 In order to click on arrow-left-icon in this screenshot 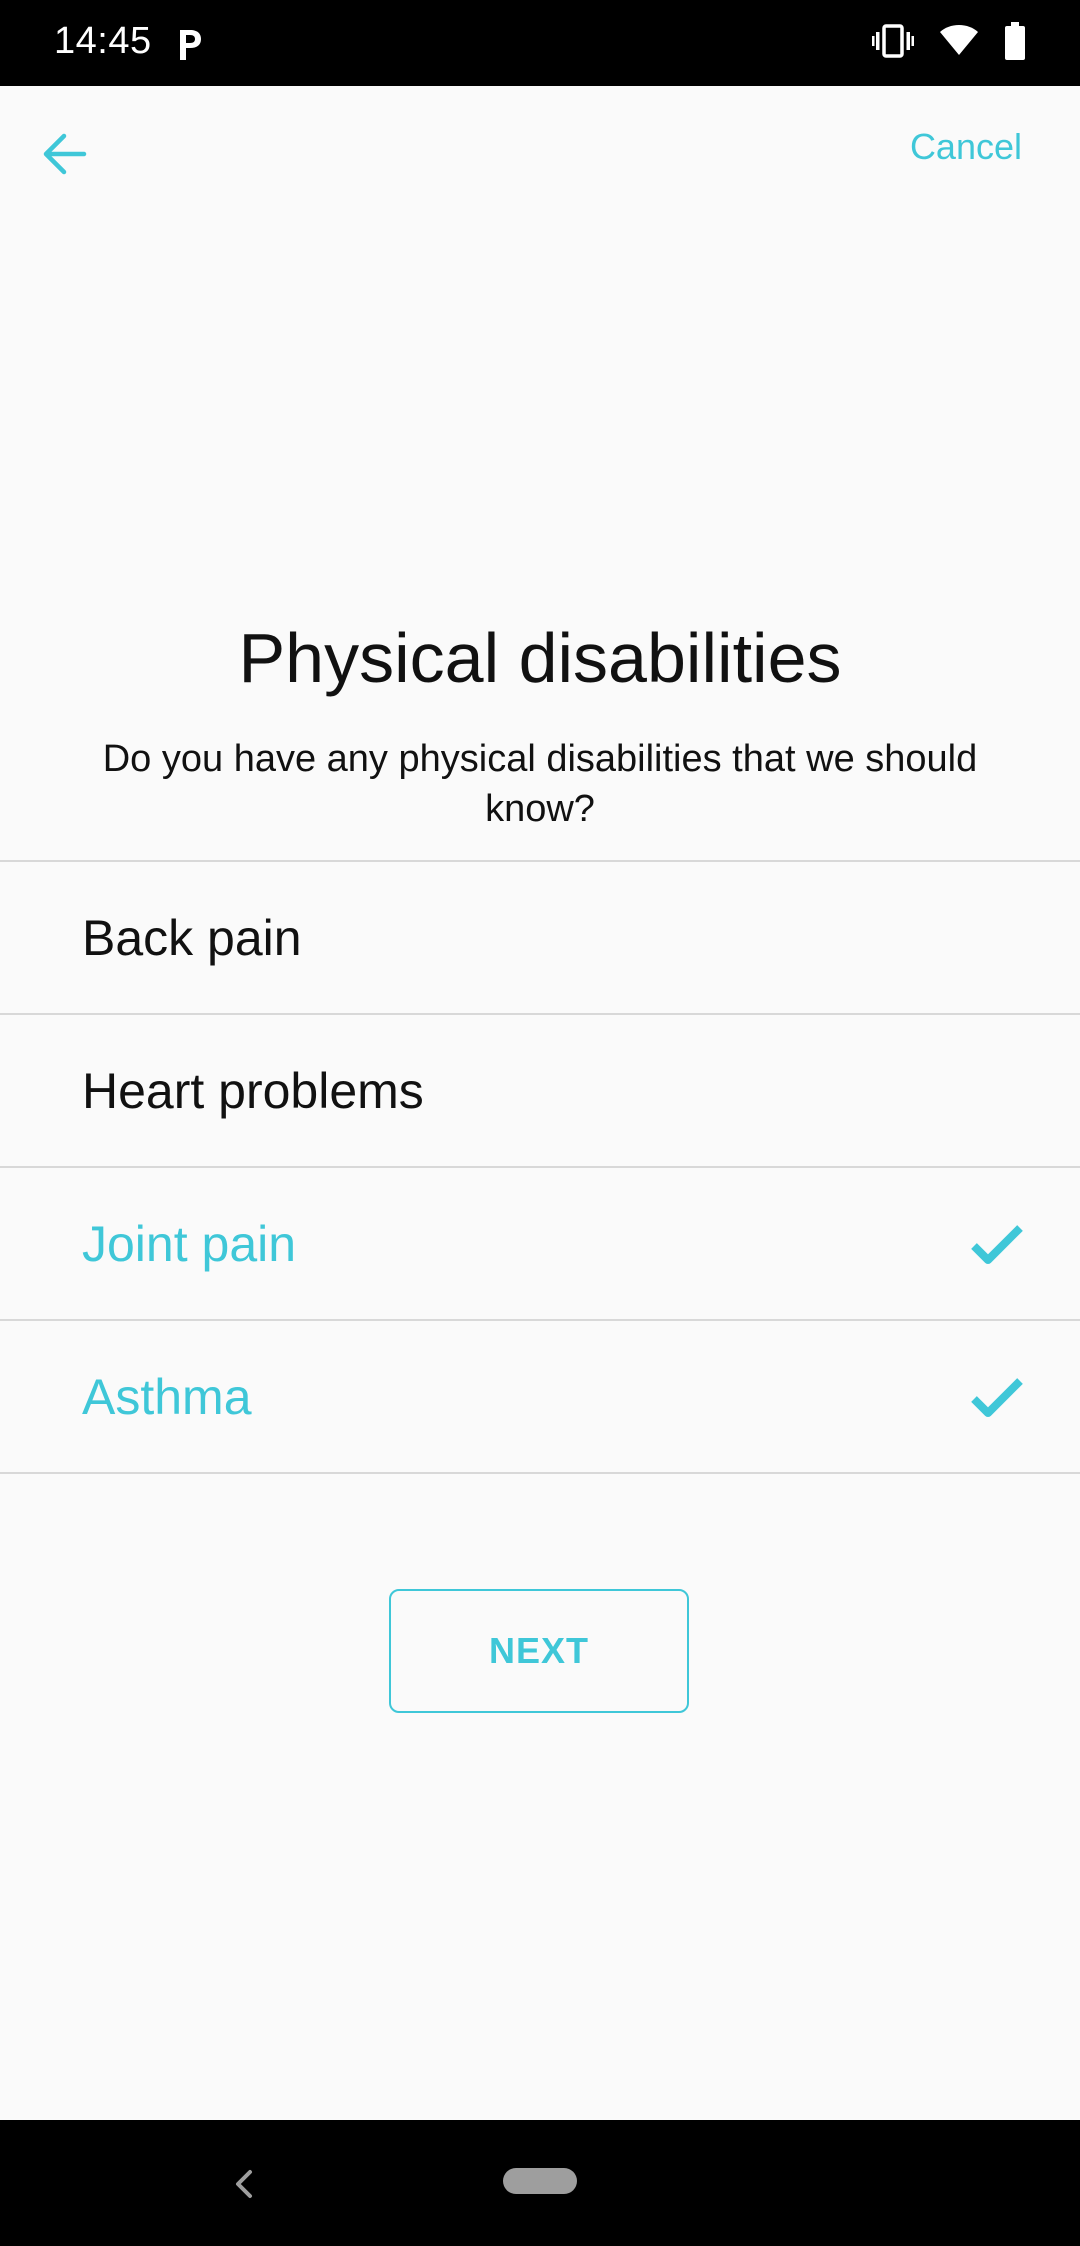, I will do `click(65, 154)`.